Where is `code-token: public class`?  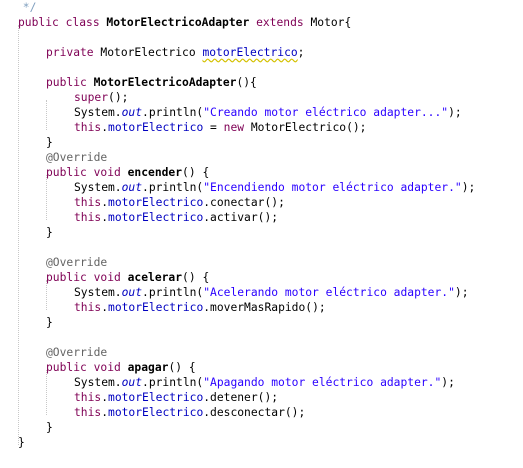
code-token: public class is located at coordinates (62, 22).